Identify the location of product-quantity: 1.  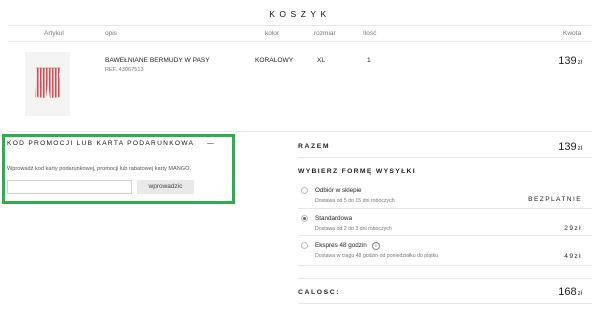
(369, 60).